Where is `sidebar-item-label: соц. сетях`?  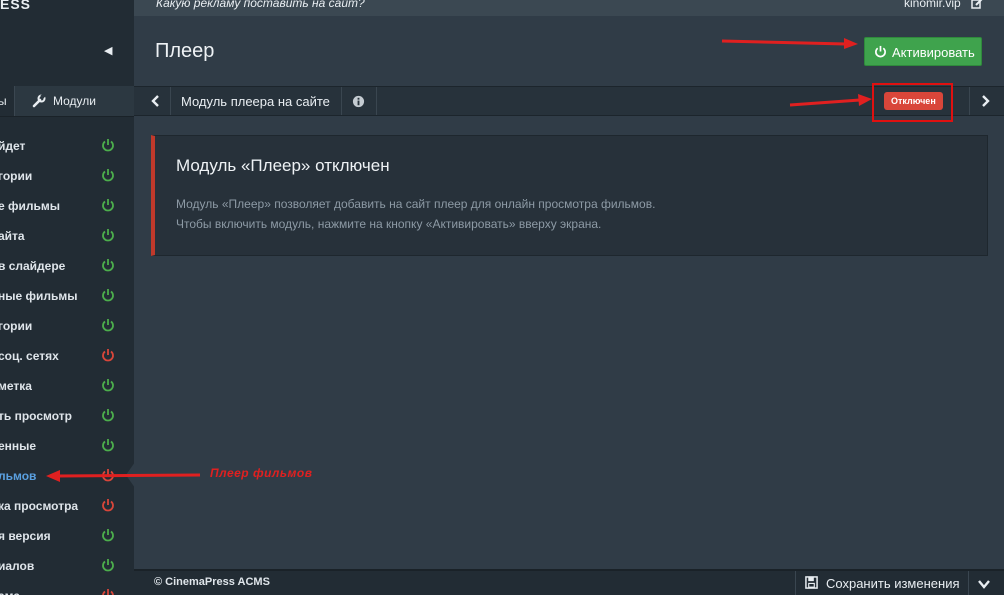 sidebar-item-label: соц. сетях is located at coordinates (29, 356).